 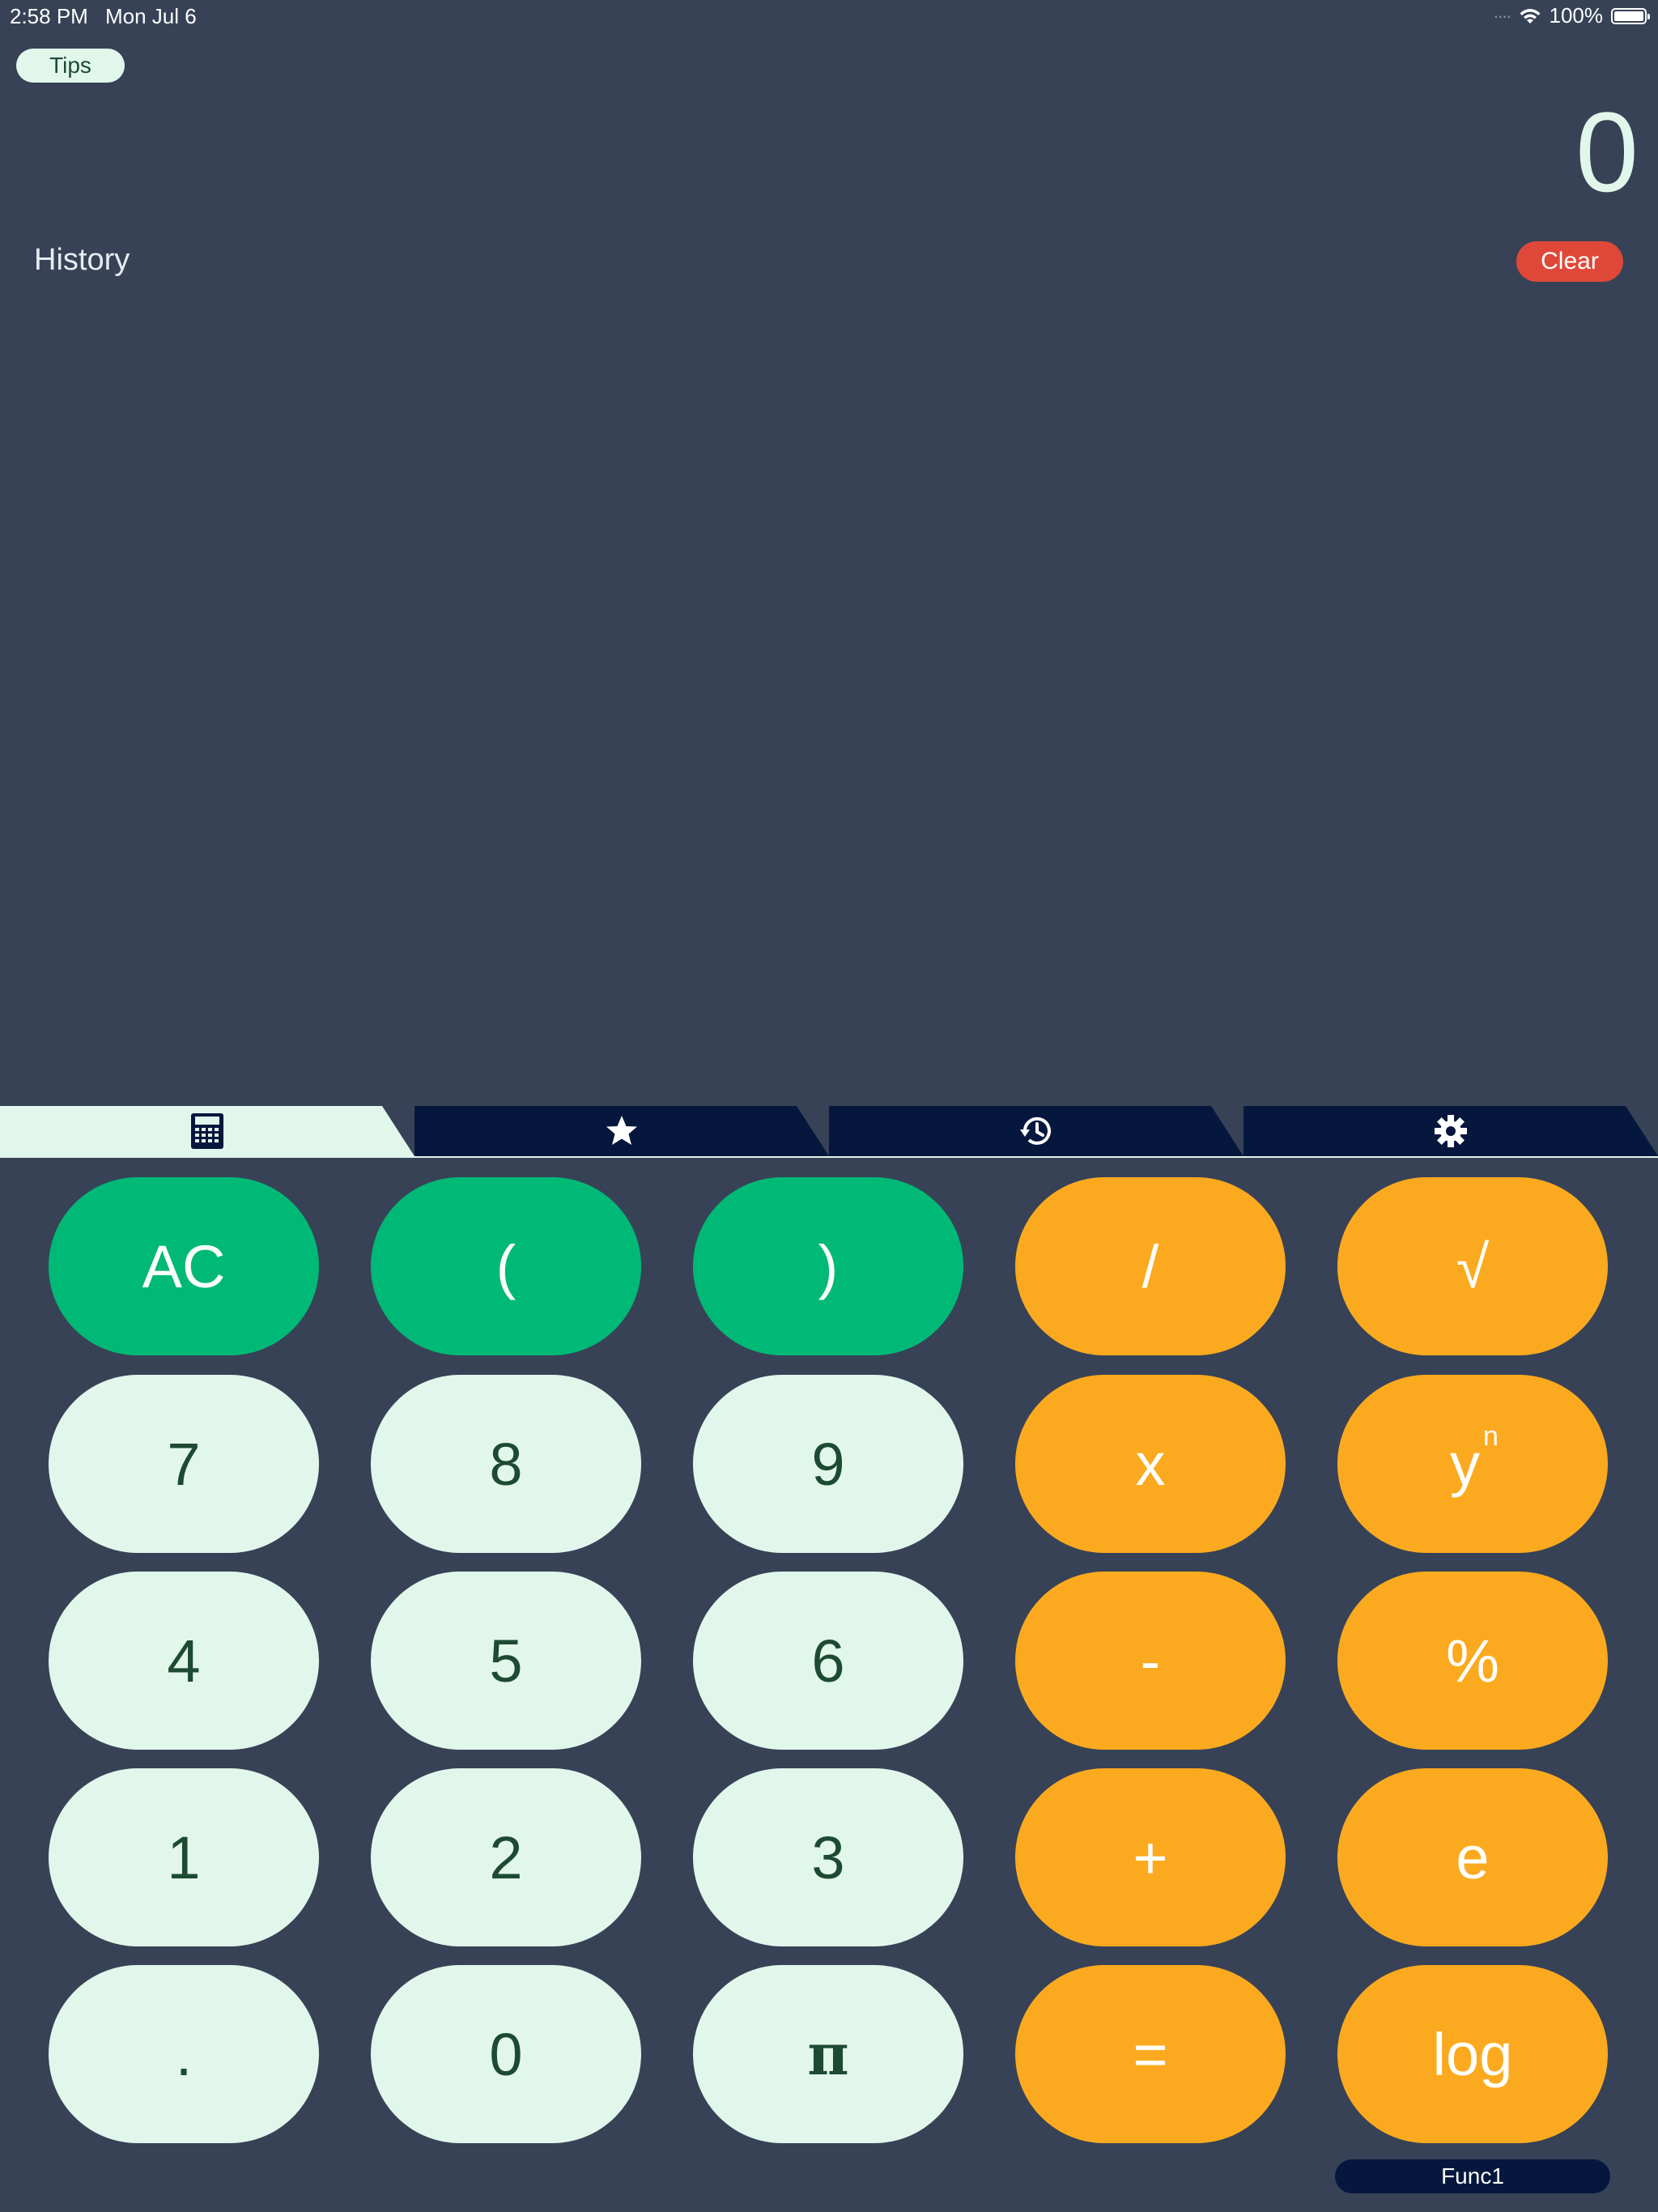 What do you see at coordinates (828, 1857) in the screenshot?
I see `key-3: 3` at bounding box center [828, 1857].